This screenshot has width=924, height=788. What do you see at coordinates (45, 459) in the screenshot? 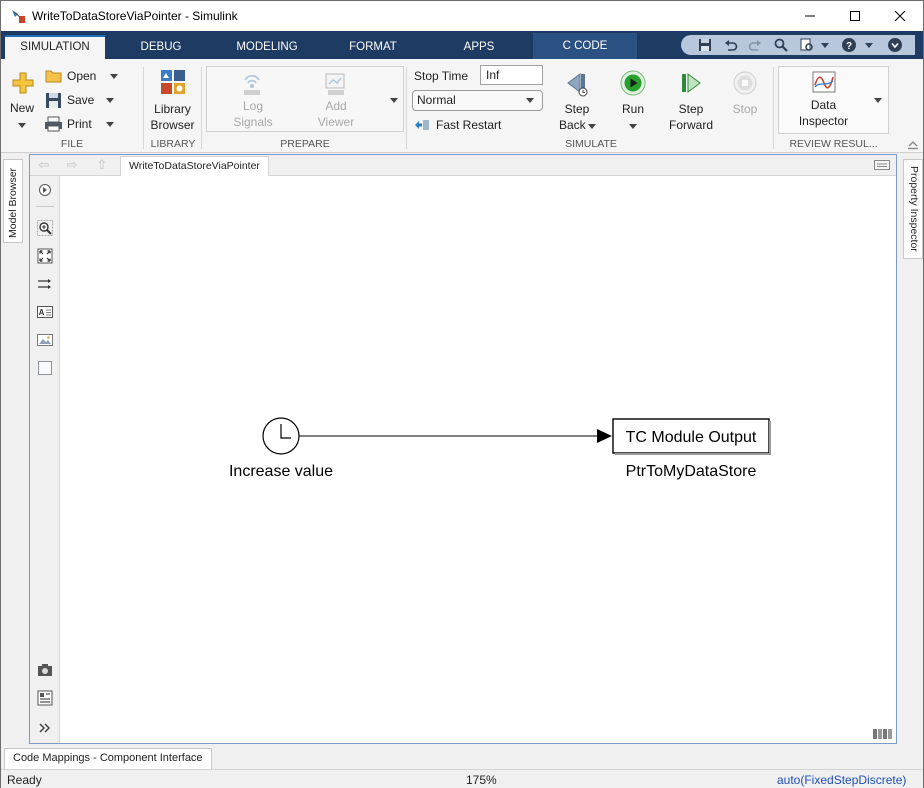
I see `tool-palette: A` at bounding box center [45, 459].